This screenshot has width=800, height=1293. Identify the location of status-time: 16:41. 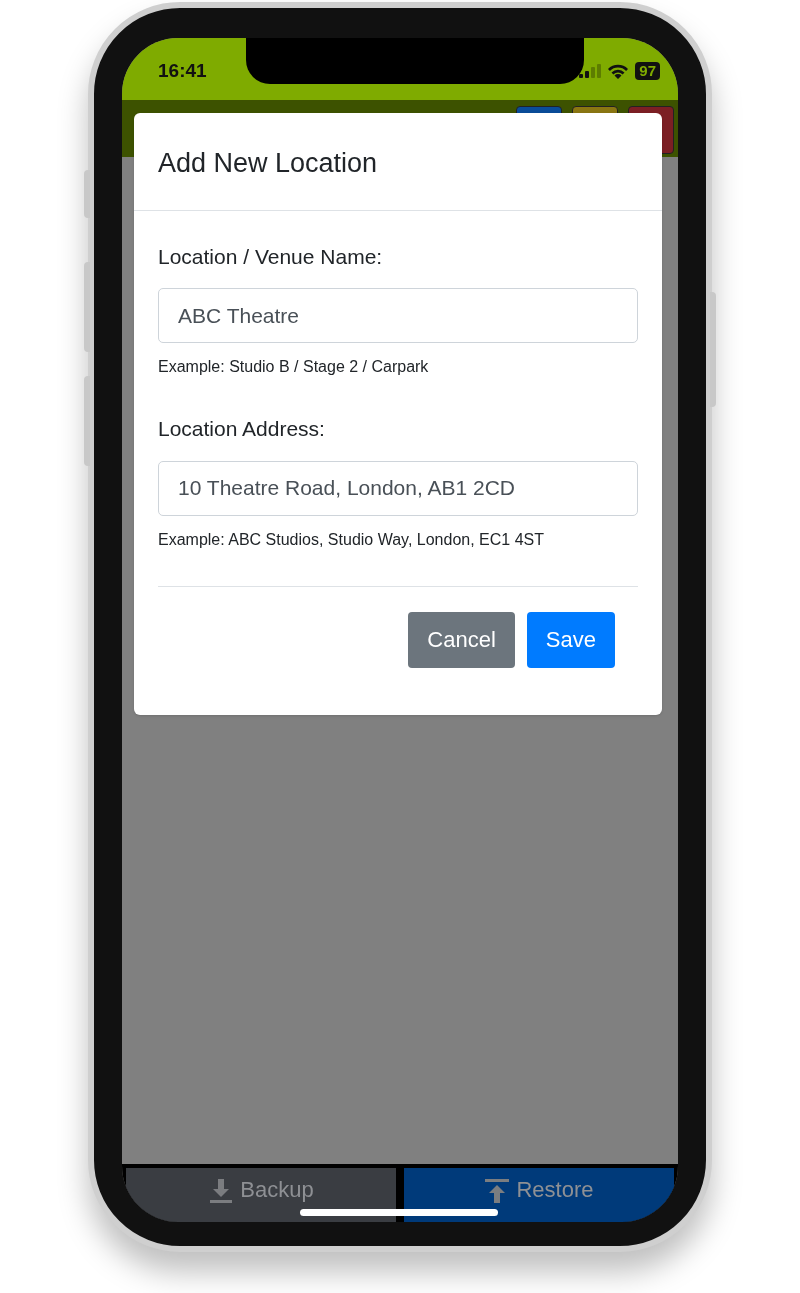
(182, 70).